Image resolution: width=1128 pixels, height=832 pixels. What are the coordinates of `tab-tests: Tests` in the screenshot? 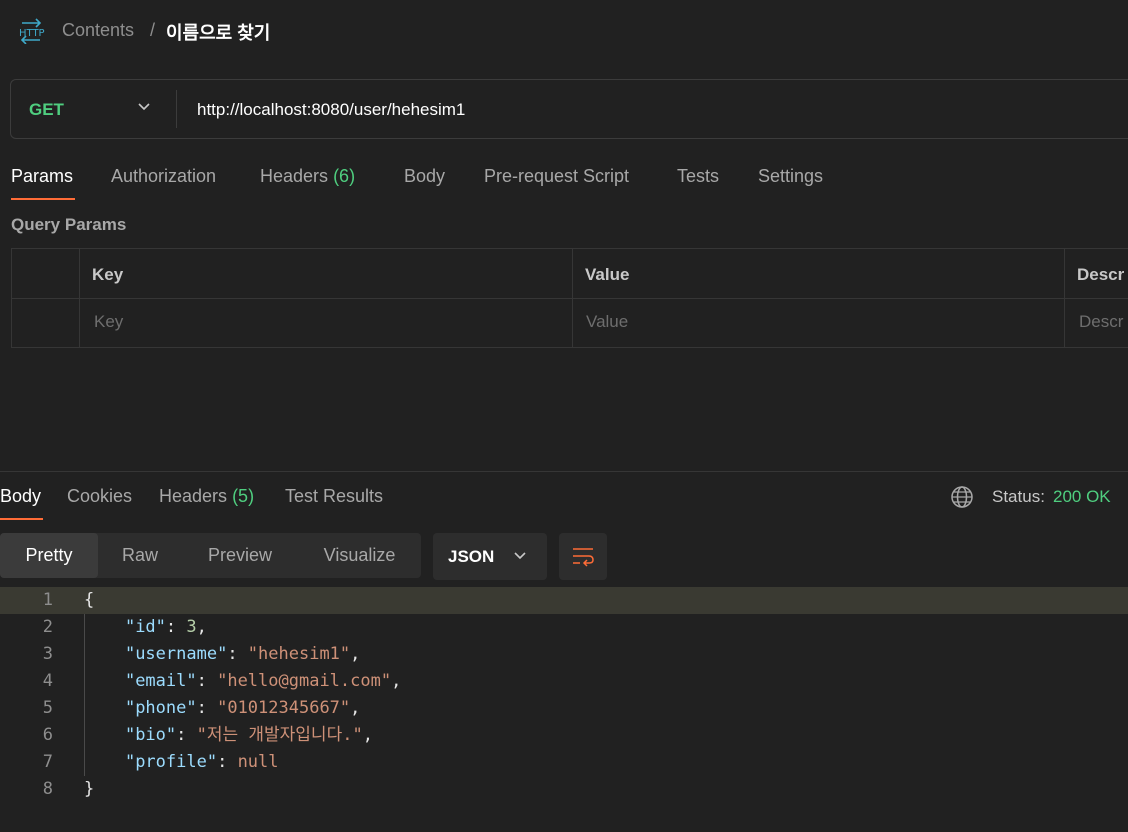 It's located at (698, 176).